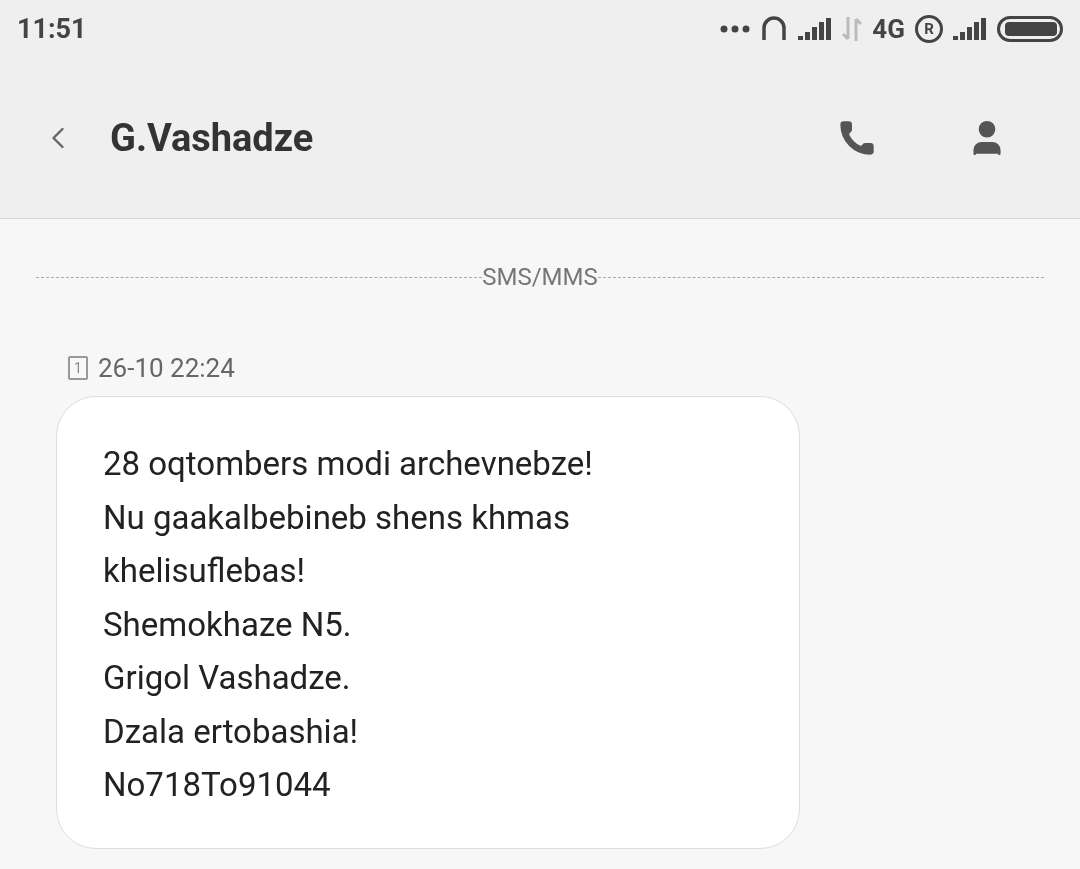 This screenshot has height=869, width=1080. I want to click on message-timestamp: 26-10 22:24, so click(166, 368).